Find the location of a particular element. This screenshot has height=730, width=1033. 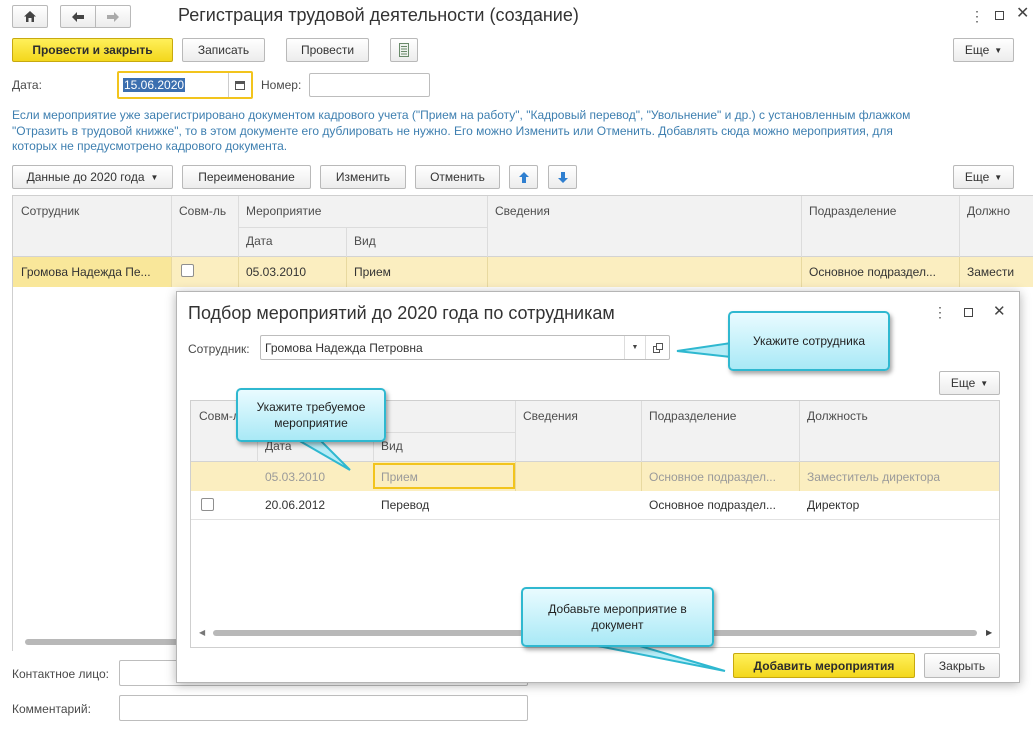

callout-pointer-employee is located at coordinates (704, 350).